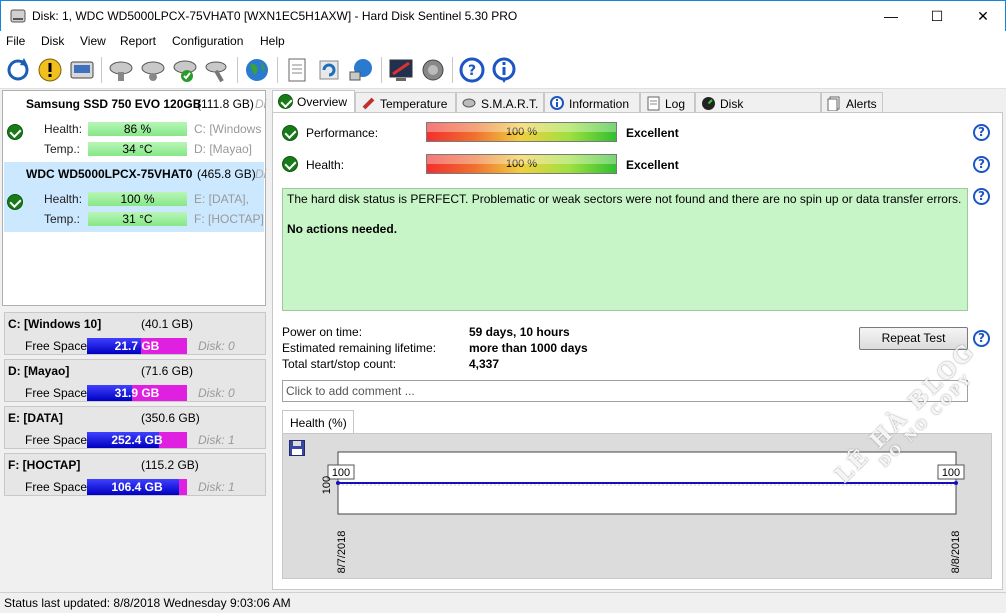  I want to click on disk-test-icon, so click(121, 70).